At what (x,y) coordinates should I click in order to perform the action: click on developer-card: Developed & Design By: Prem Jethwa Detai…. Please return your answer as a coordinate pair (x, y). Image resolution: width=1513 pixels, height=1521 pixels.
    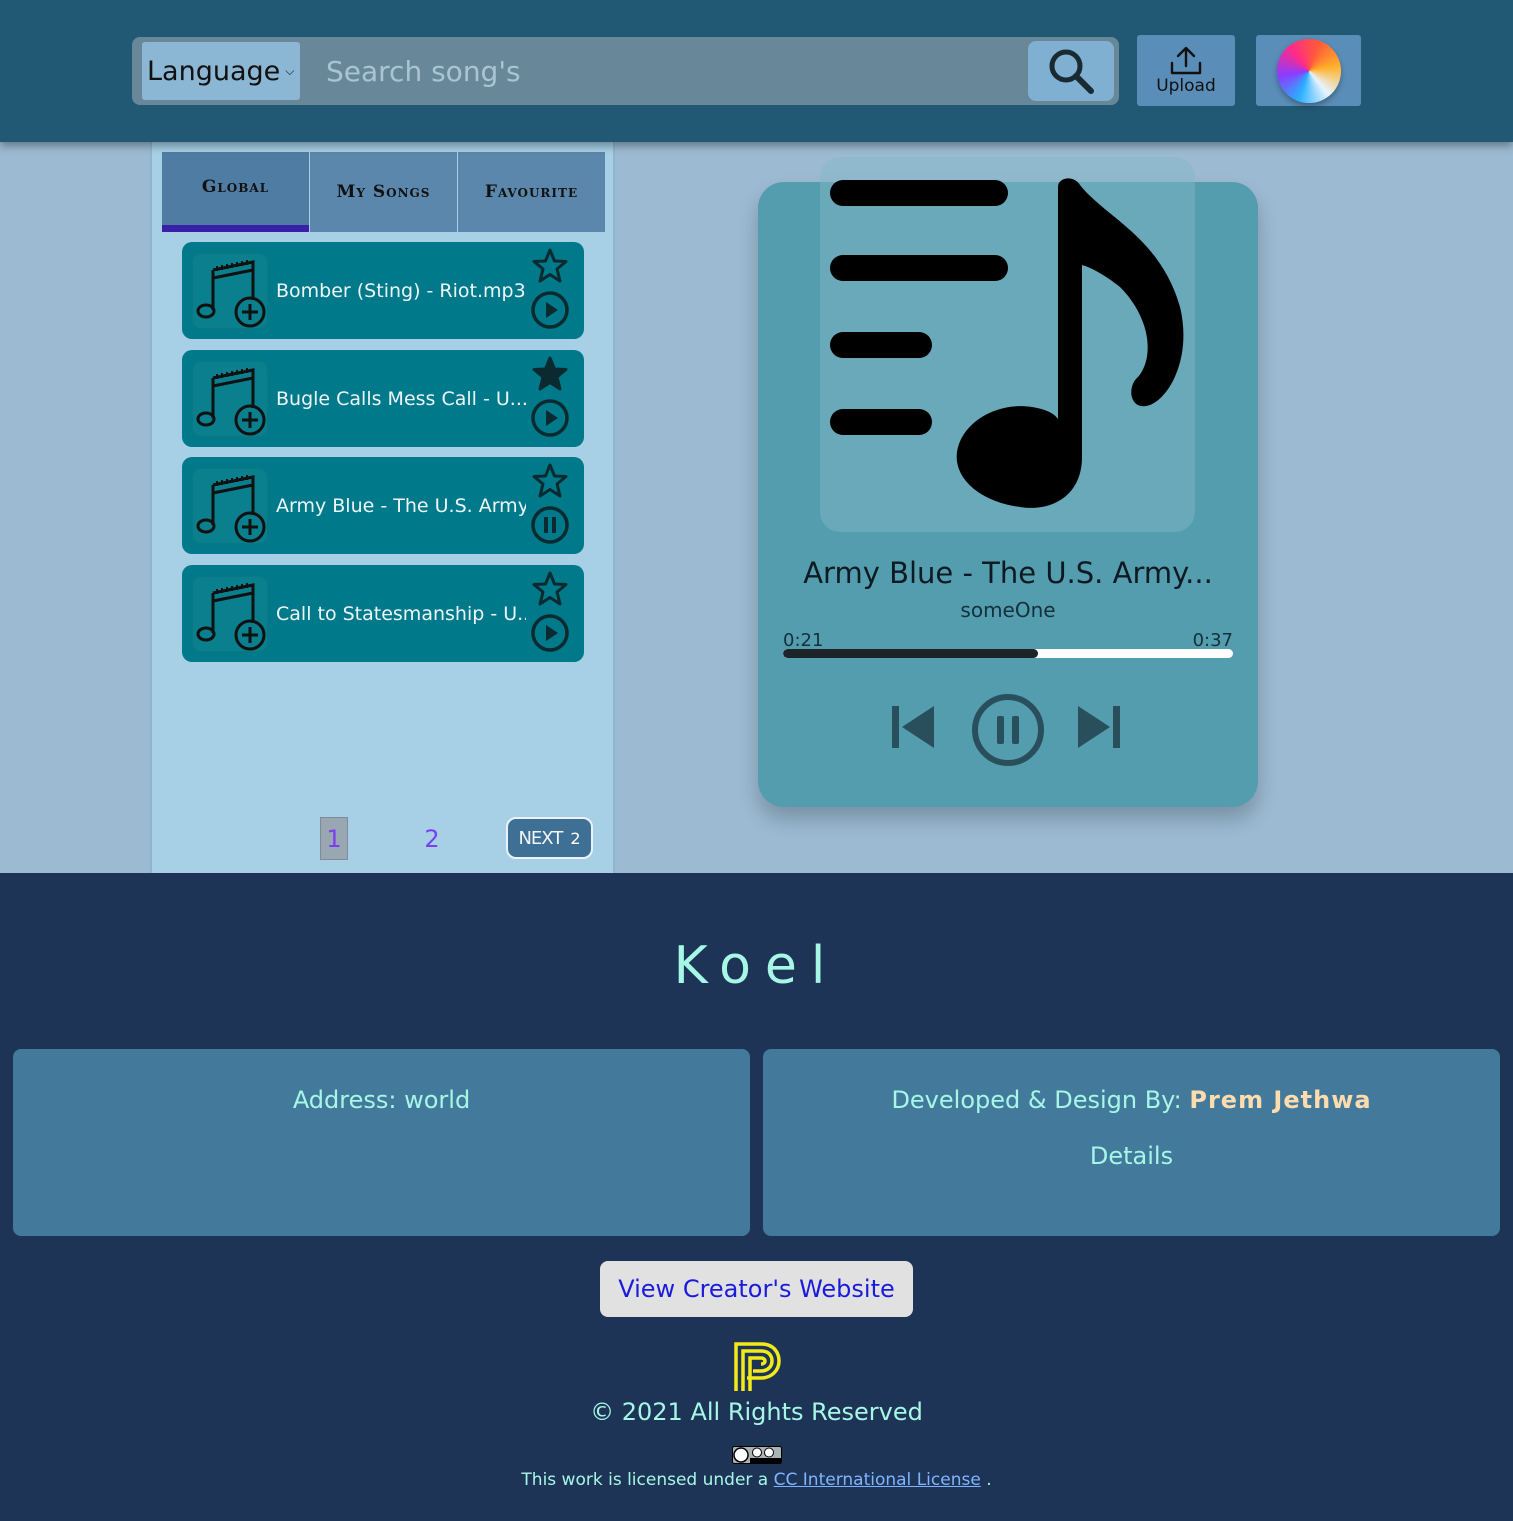
    Looking at the image, I should click on (1131, 1142).